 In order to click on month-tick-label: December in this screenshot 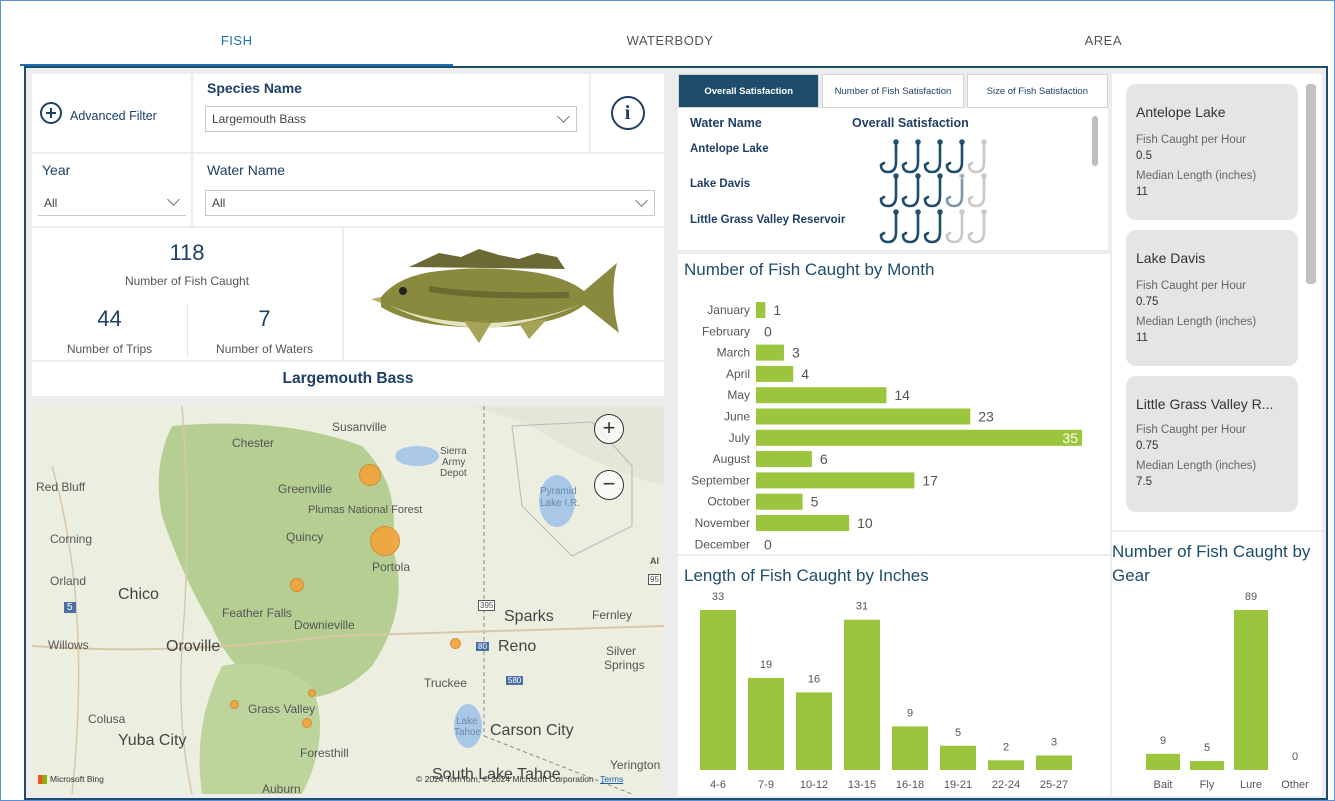, I will do `click(722, 544)`.